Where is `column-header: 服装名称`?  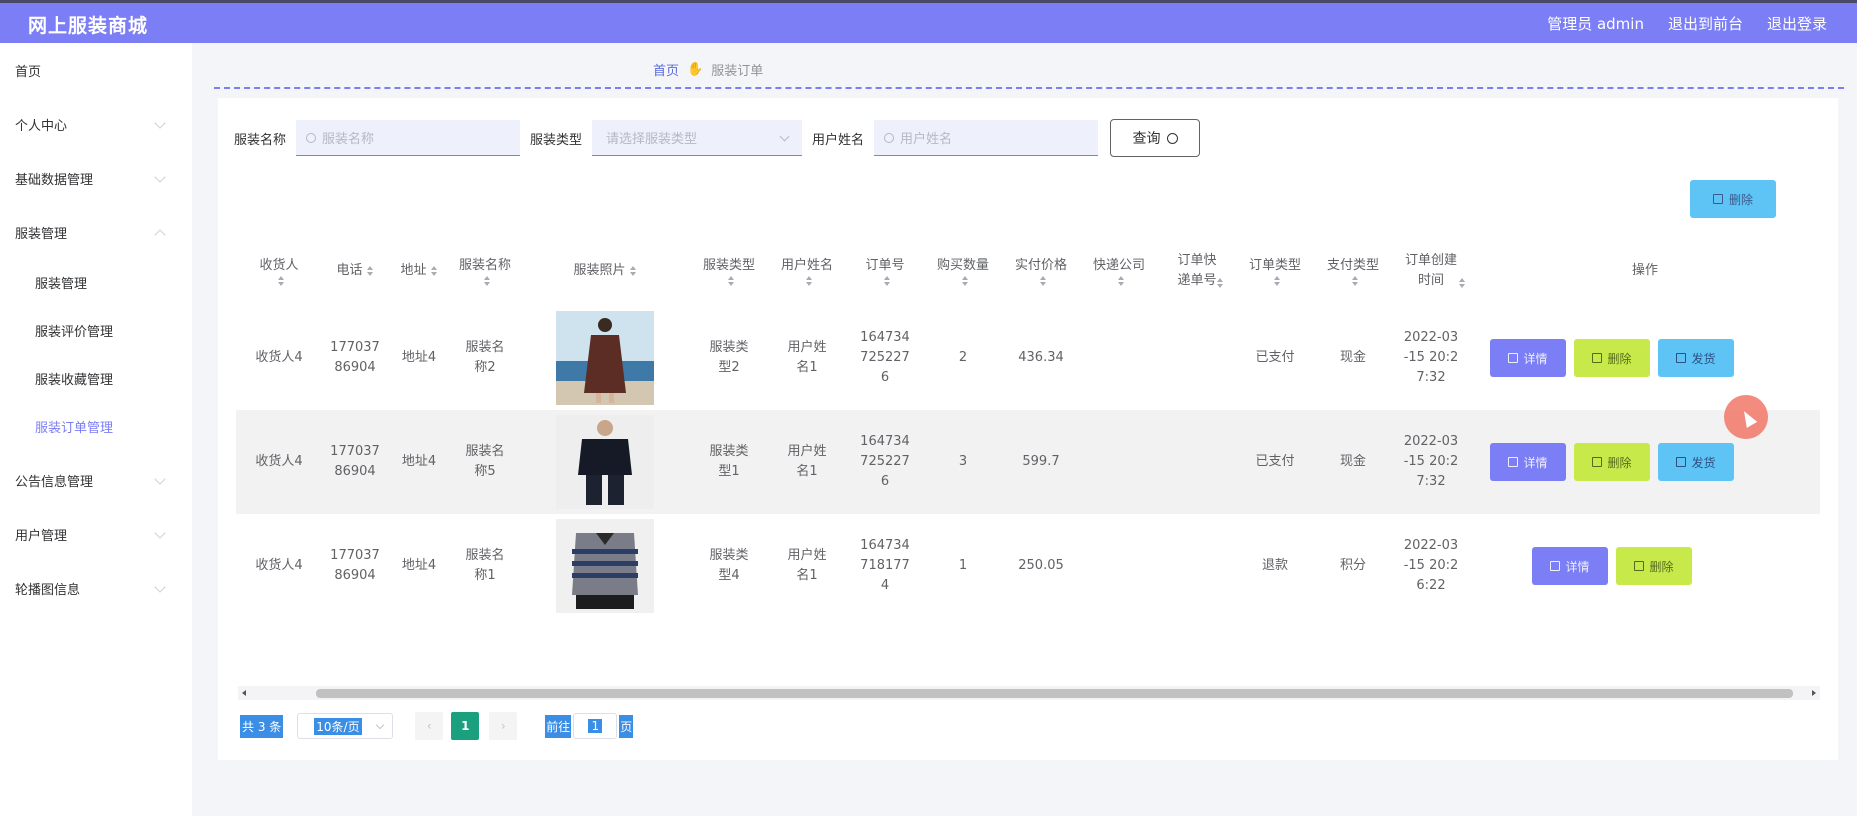 column-header: 服装名称 is located at coordinates (485, 271).